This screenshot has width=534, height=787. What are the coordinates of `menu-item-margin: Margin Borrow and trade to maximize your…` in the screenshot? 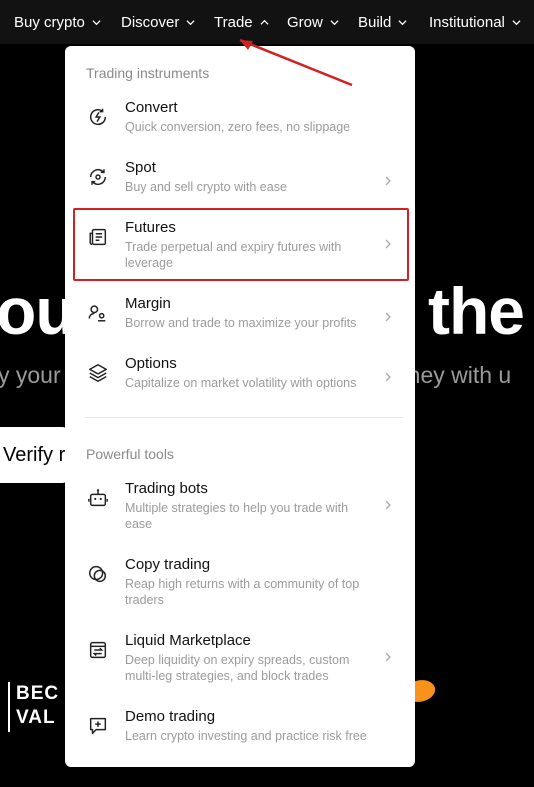 It's located at (240, 325).